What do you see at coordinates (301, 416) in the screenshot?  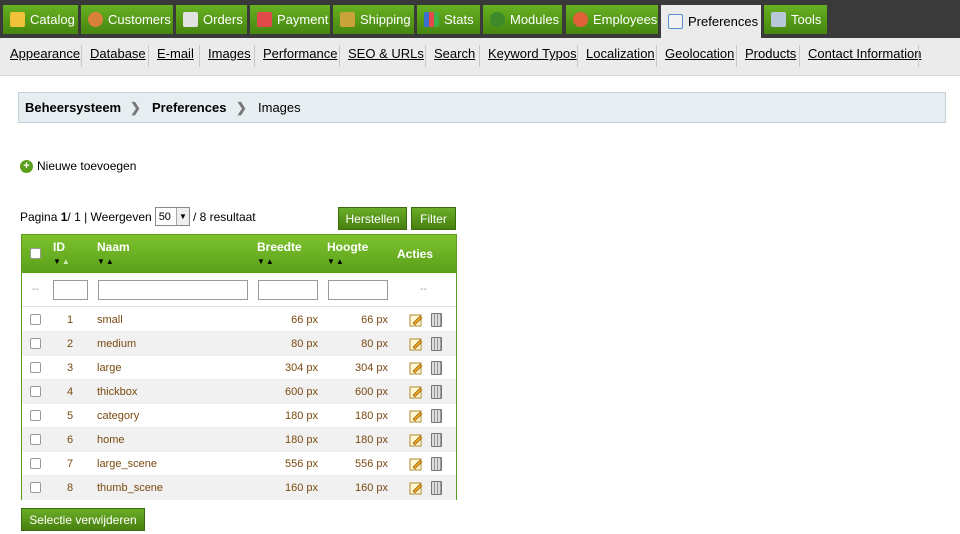 I see `cell-width: 180 px` at bounding box center [301, 416].